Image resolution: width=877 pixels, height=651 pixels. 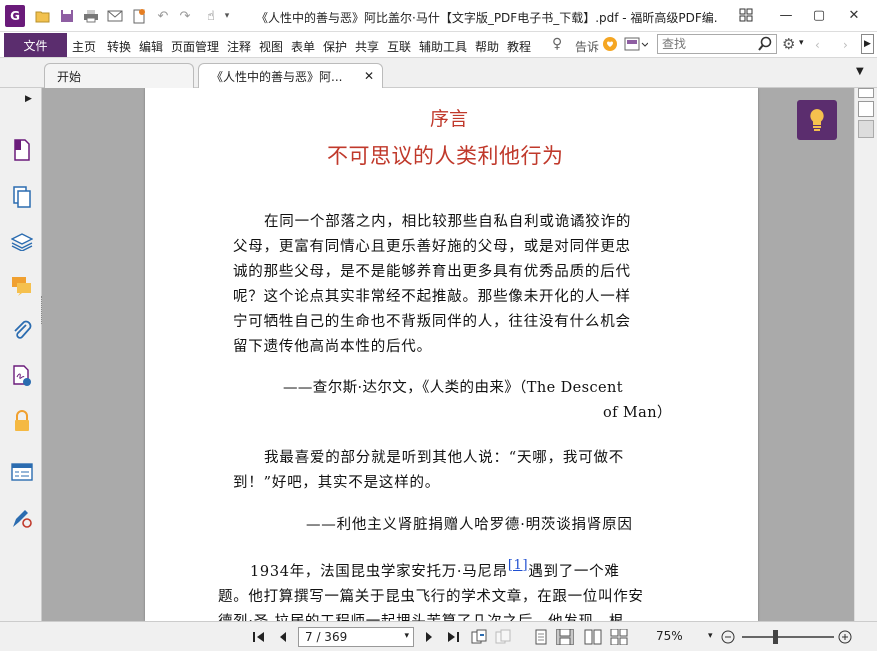 What do you see at coordinates (728, 637) in the screenshot?
I see `zoom-out-icon` at bounding box center [728, 637].